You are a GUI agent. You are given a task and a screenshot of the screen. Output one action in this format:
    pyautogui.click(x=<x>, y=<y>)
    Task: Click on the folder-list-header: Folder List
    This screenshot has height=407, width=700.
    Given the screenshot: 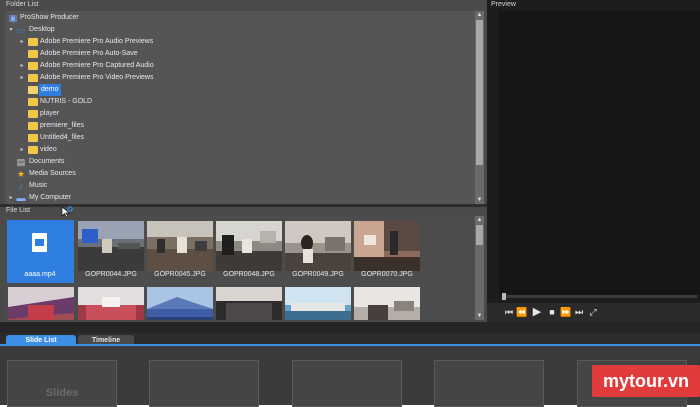 What is the action you would take?
    pyautogui.click(x=22, y=4)
    